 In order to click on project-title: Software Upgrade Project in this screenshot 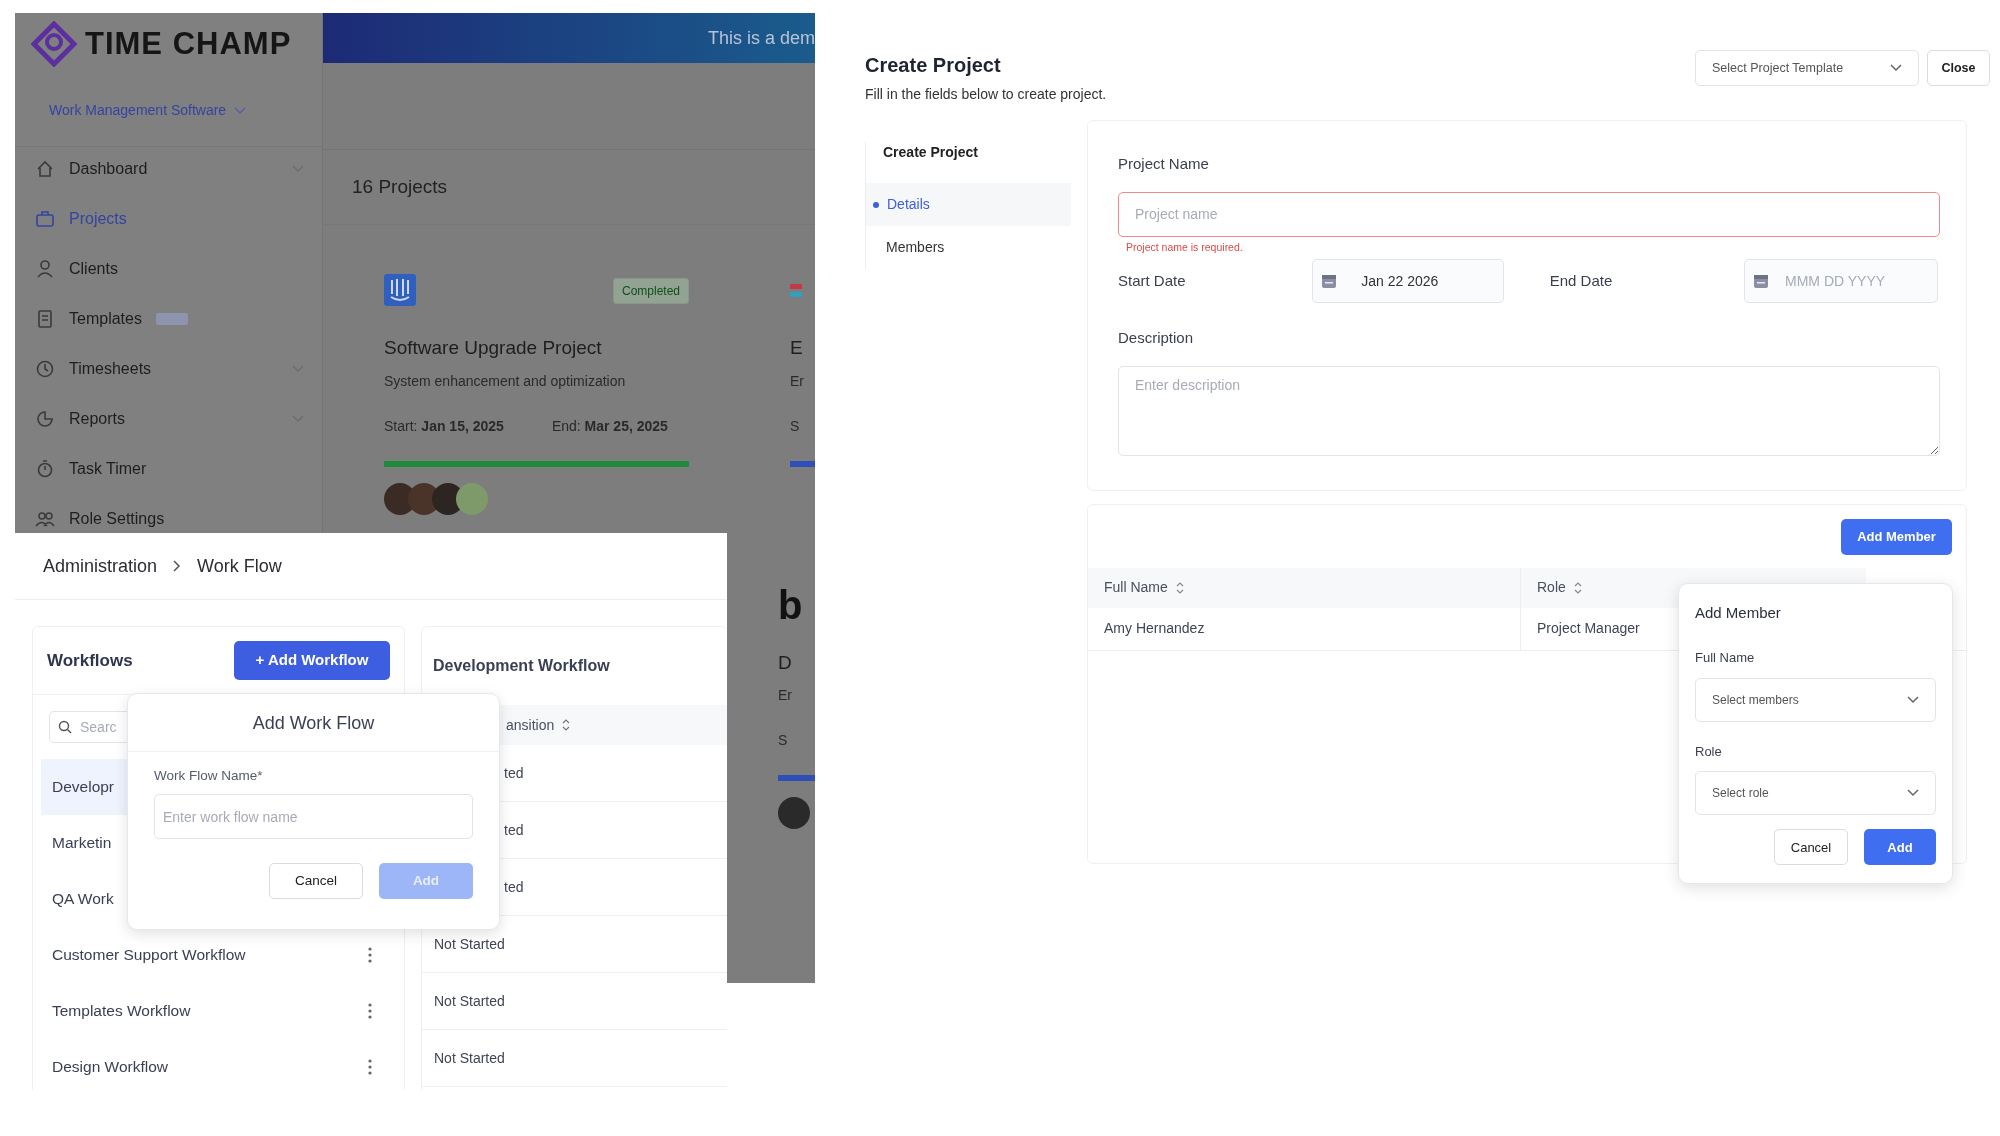, I will do `click(493, 348)`.